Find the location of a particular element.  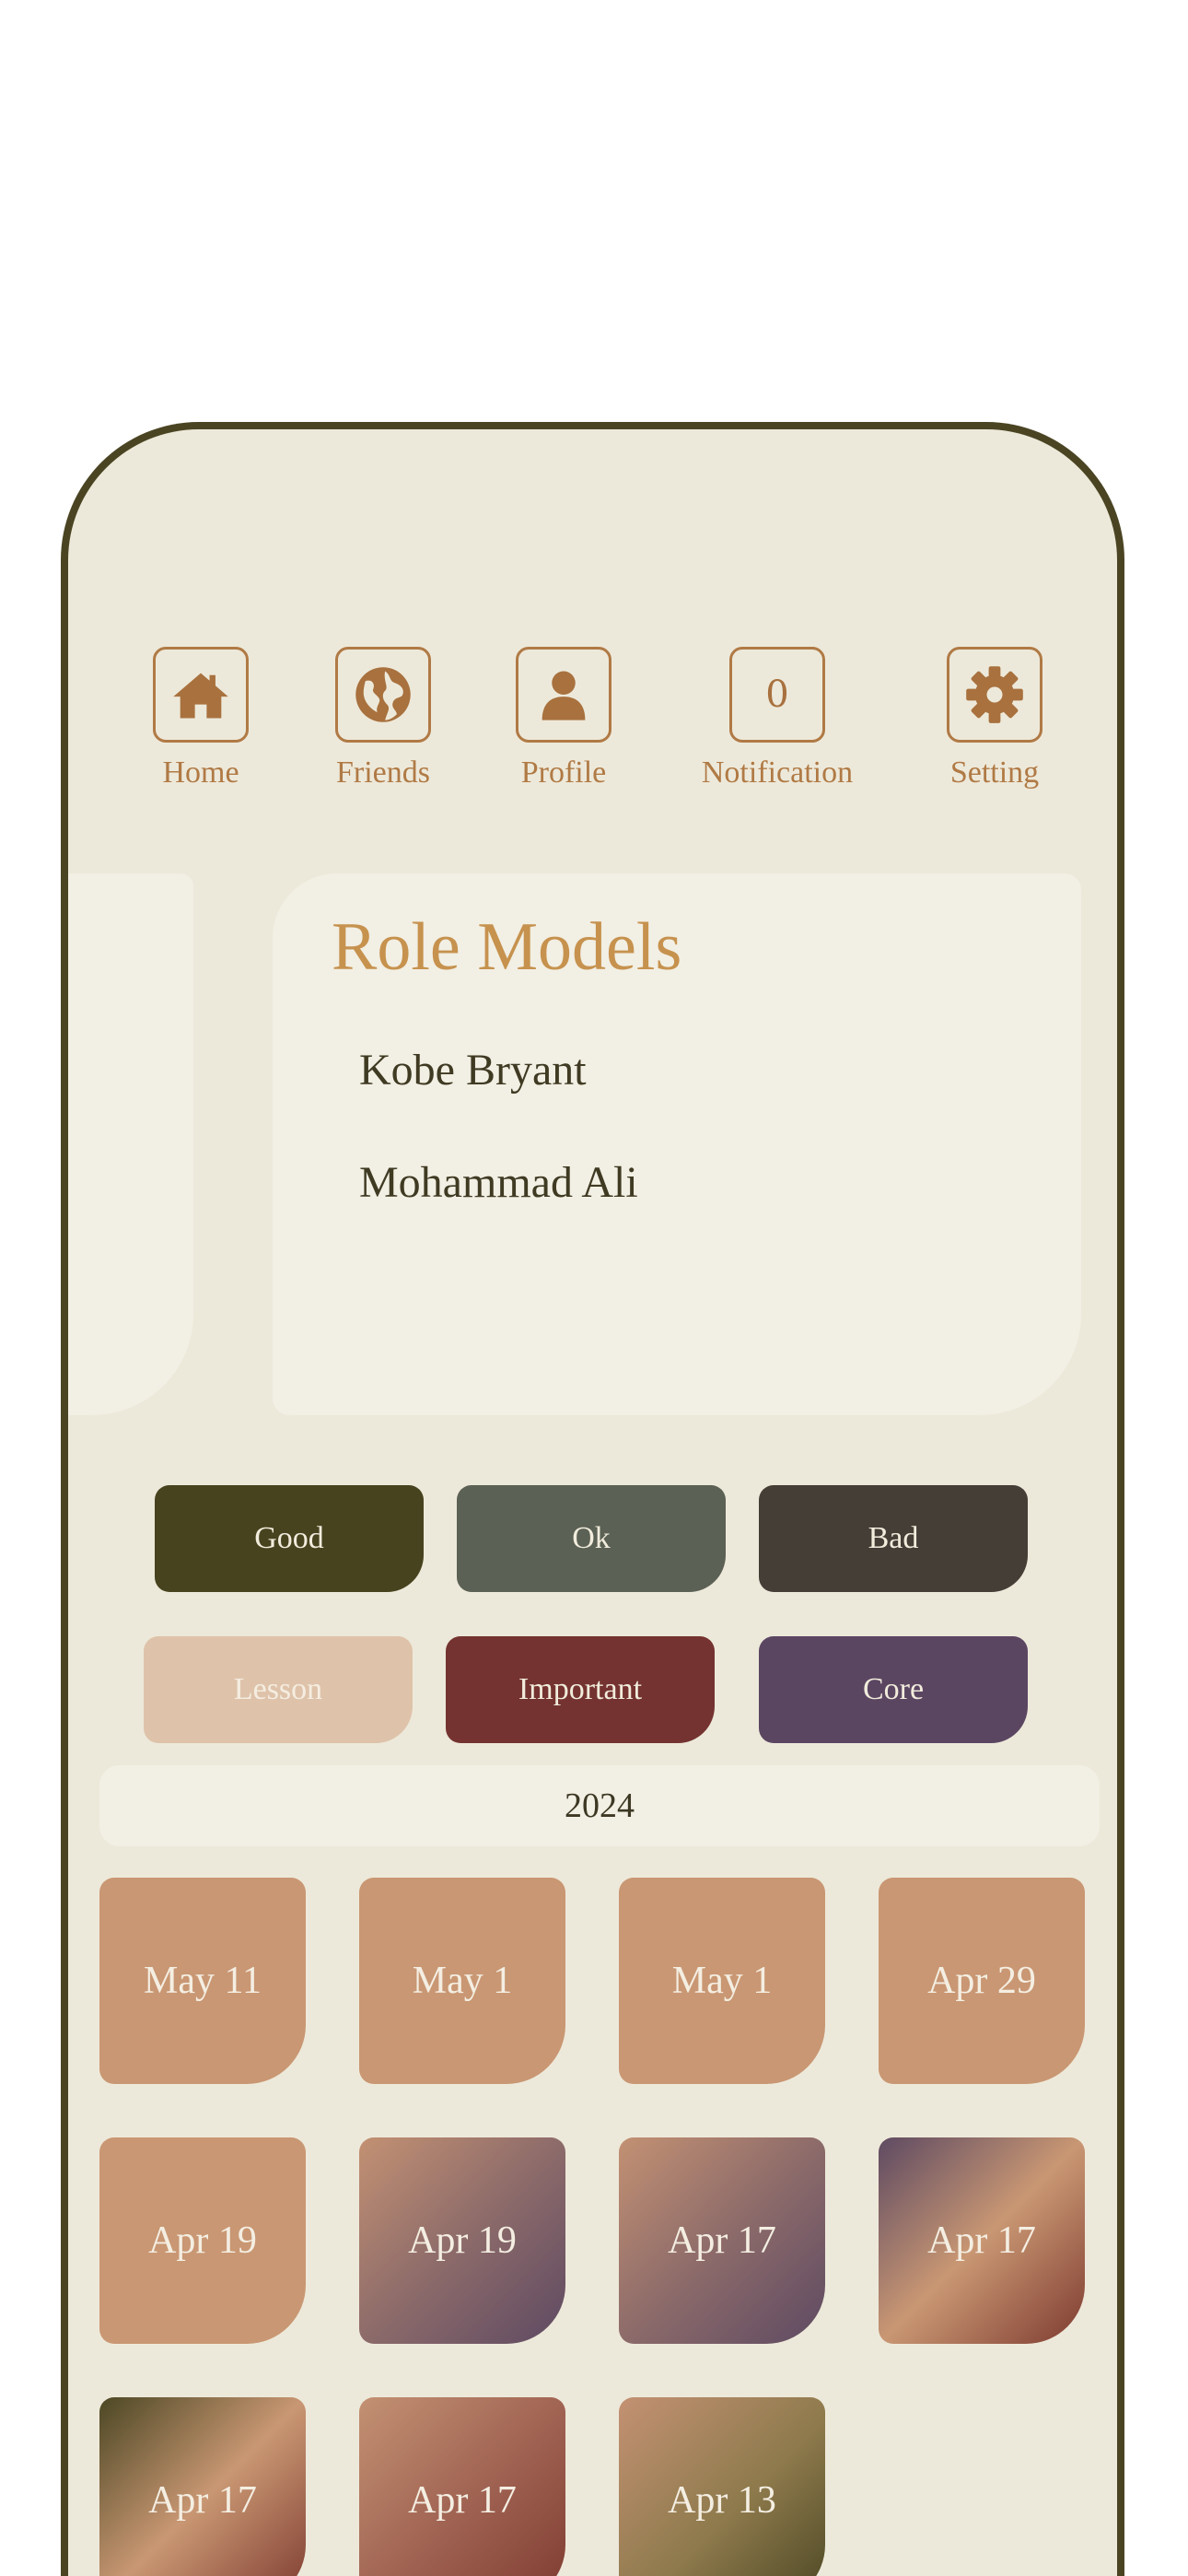

gear-icon is located at coordinates (995, 695).